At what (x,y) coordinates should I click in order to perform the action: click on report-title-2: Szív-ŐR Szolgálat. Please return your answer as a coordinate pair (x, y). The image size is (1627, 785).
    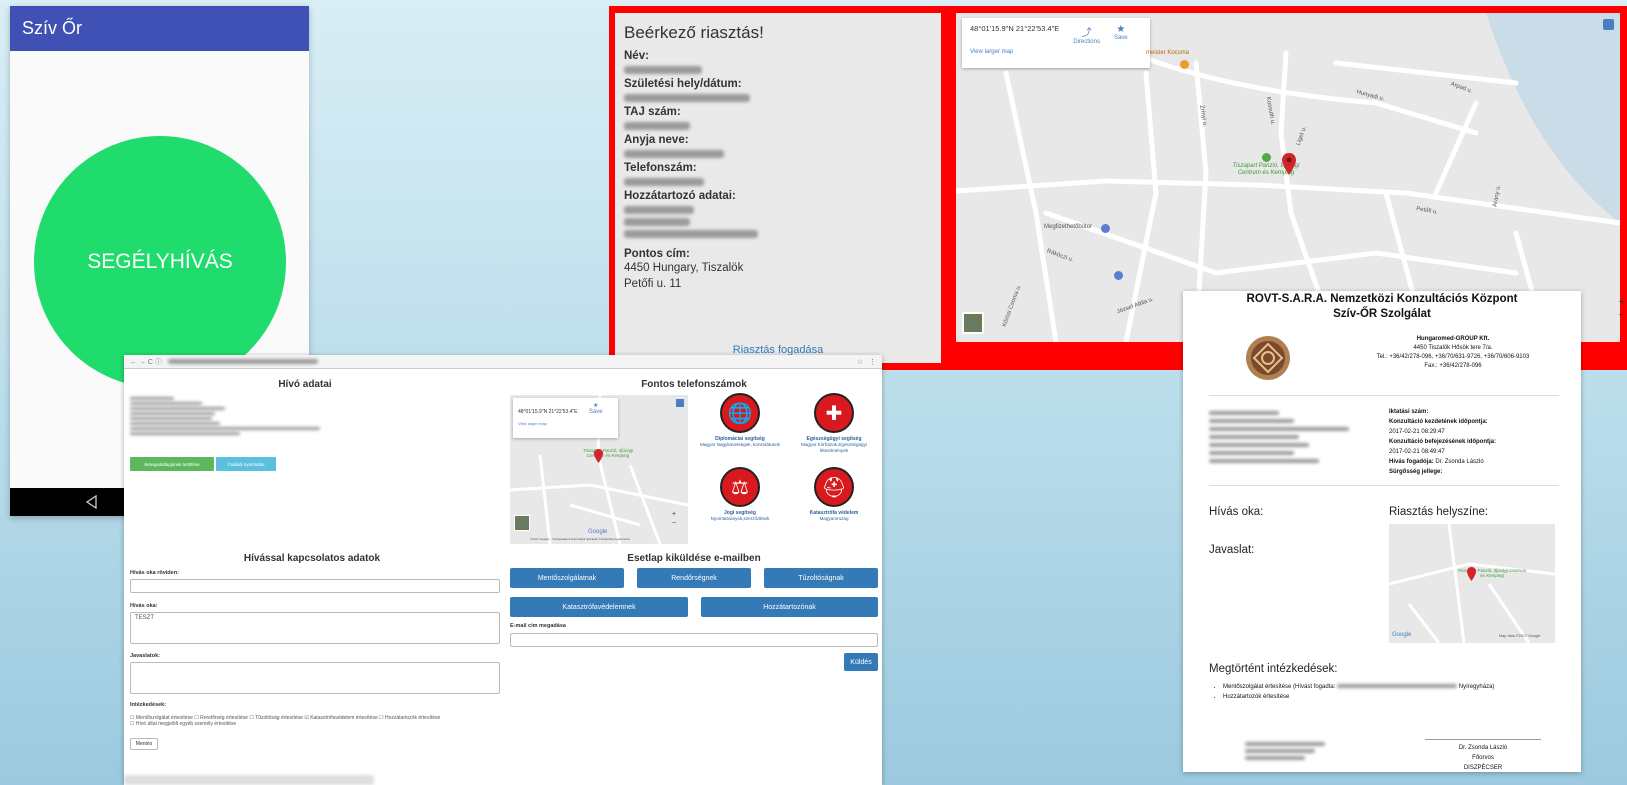
    Looking at the image, I should click on (1382, 314).